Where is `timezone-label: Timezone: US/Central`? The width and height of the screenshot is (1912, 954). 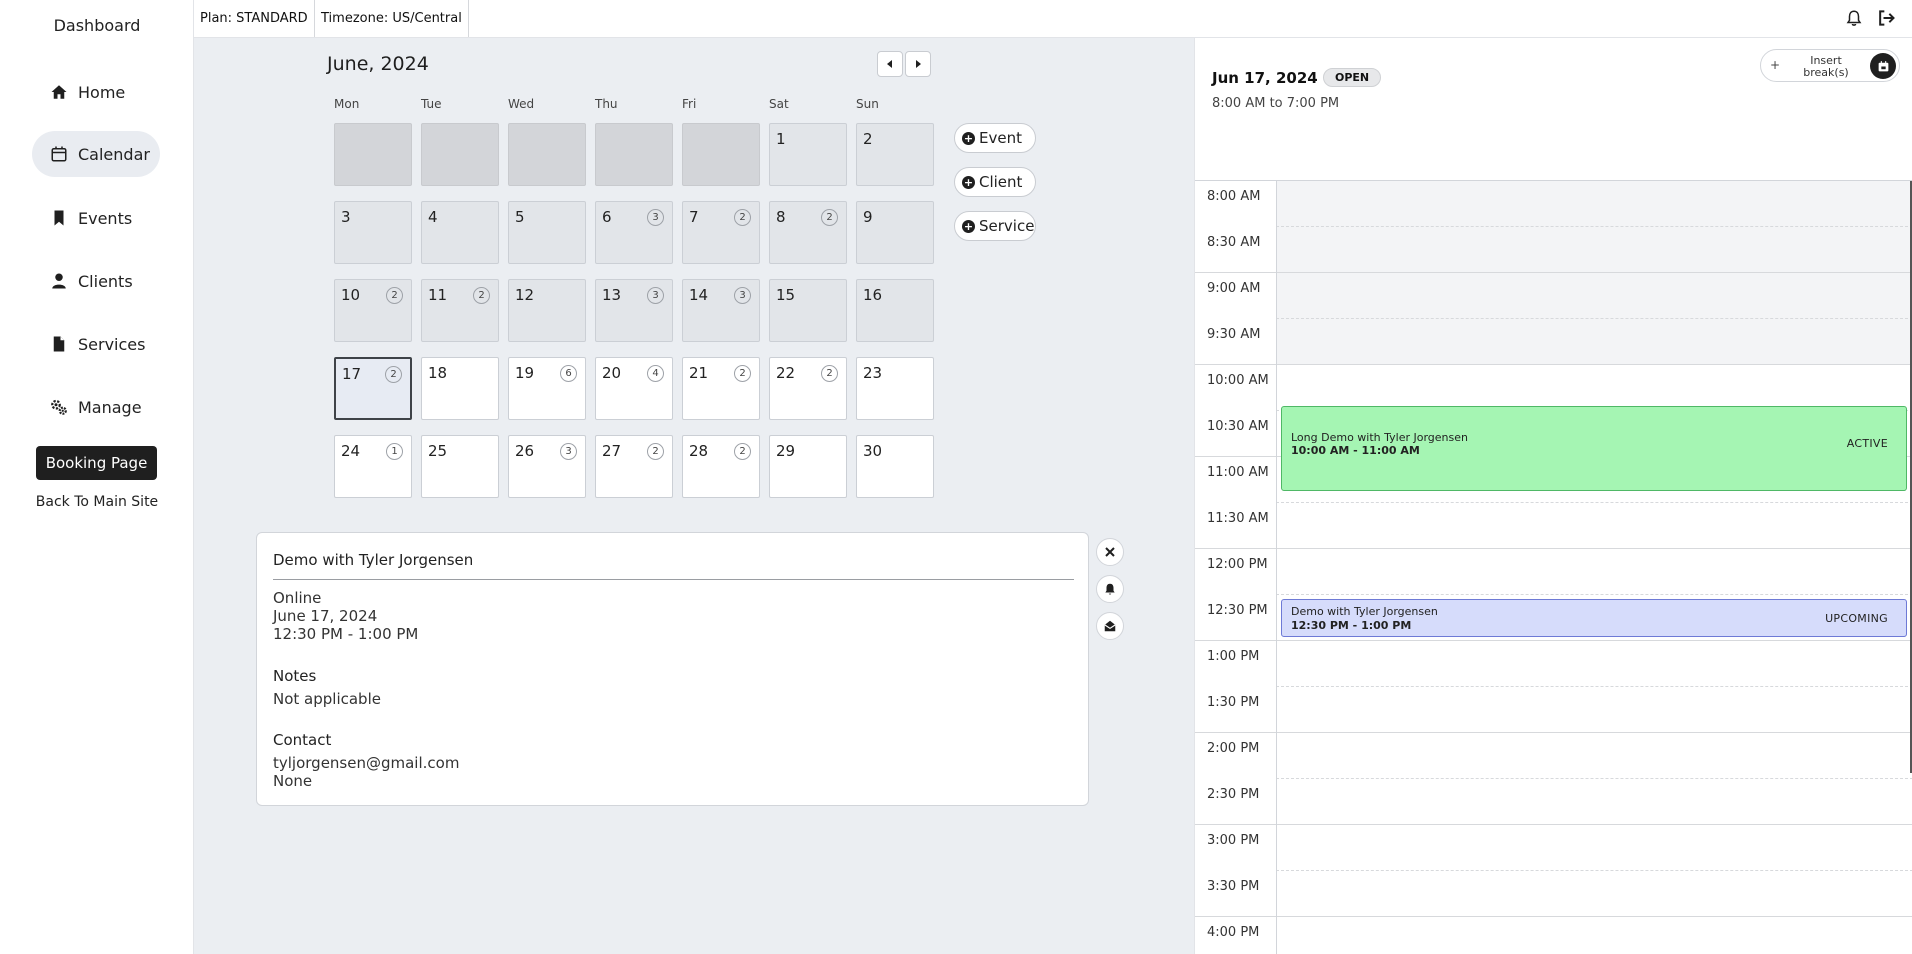
timezone-label: Timezone: US/Central is located at coordinates (391, 18).